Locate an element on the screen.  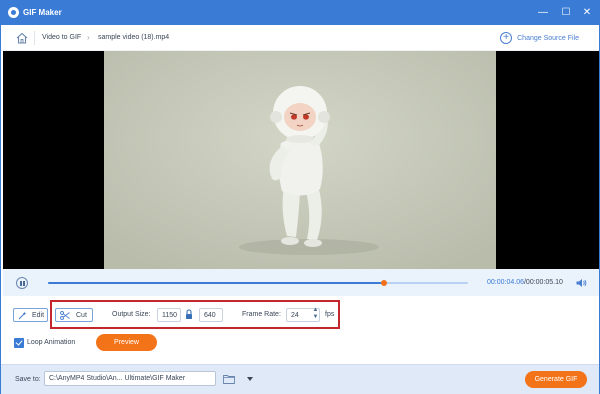
breadcrumb-divider is located at coordinates (34, 38).